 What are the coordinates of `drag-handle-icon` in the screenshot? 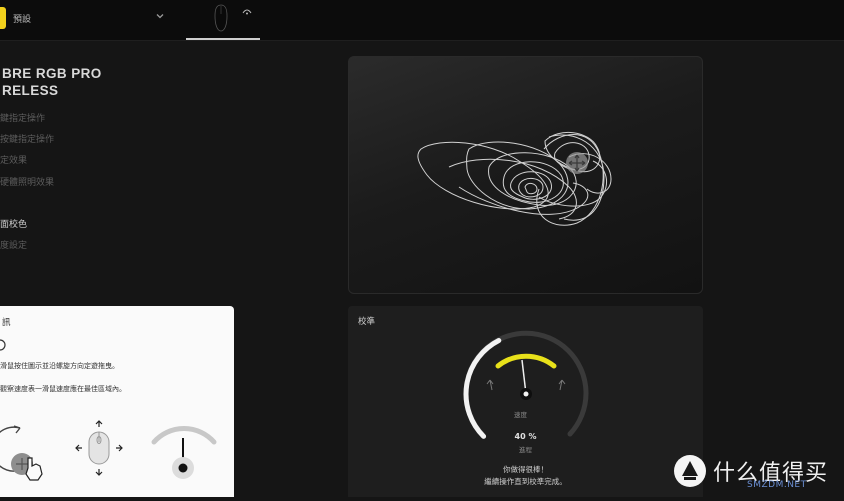 It's located at (577, 163).